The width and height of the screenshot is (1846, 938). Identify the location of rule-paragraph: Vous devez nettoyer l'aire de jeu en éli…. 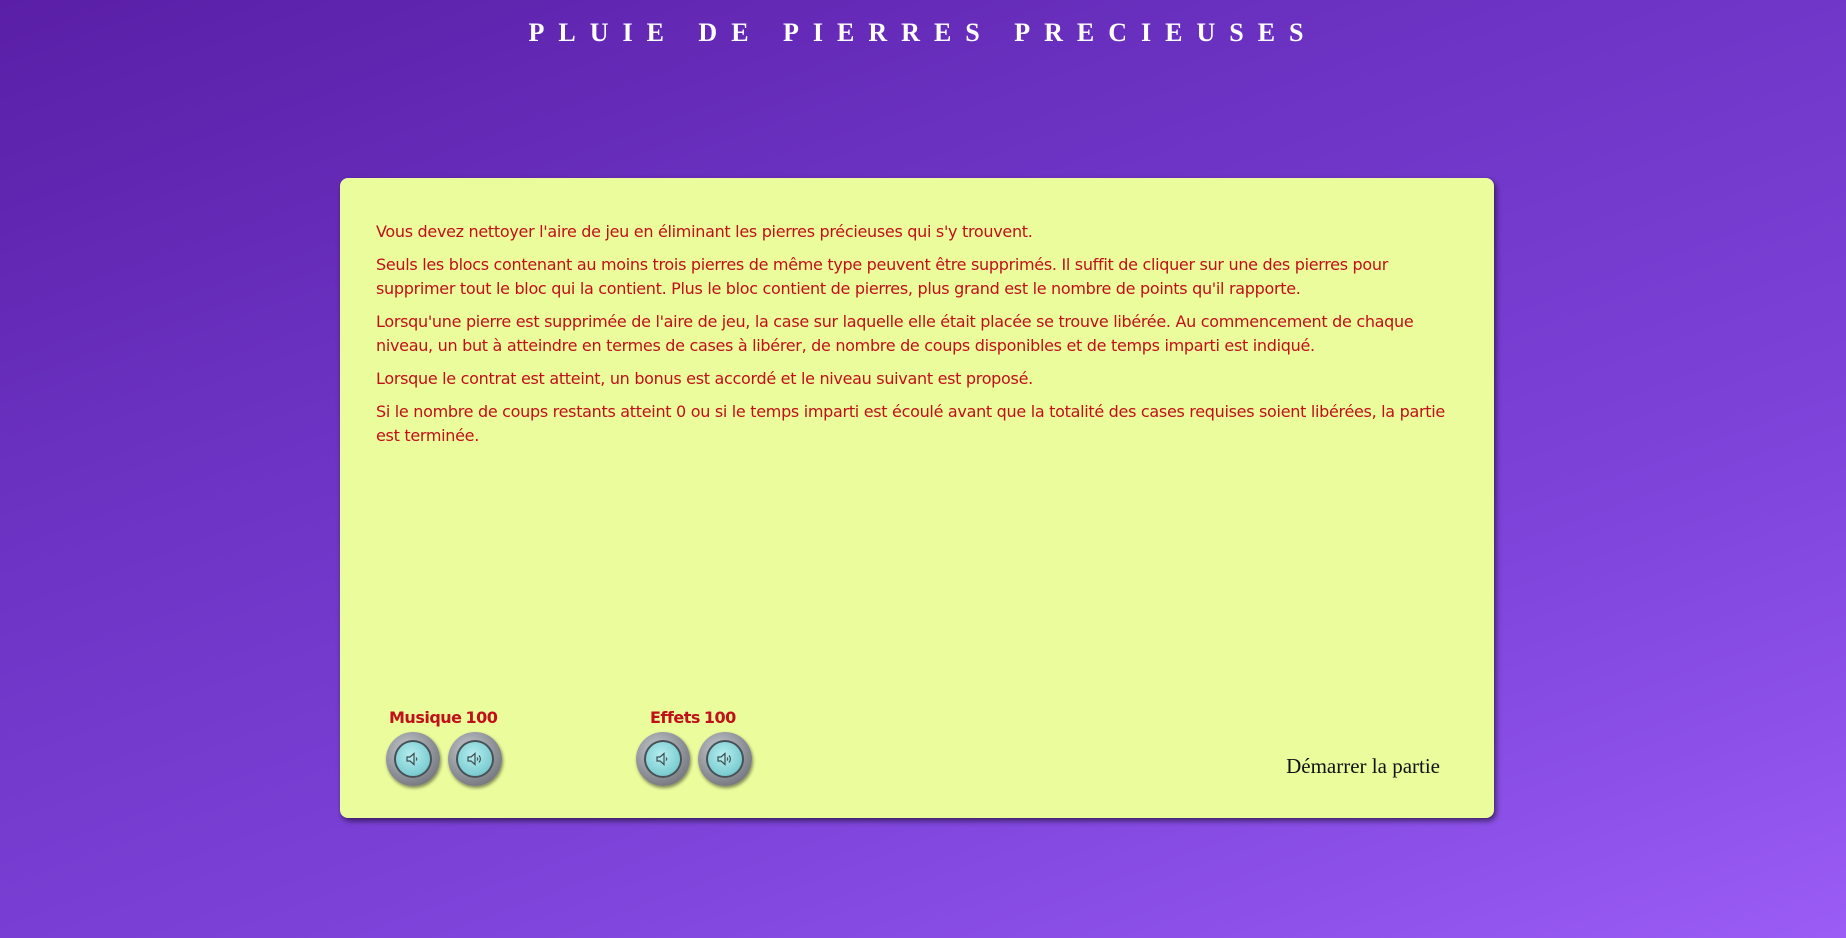
(704, 231).